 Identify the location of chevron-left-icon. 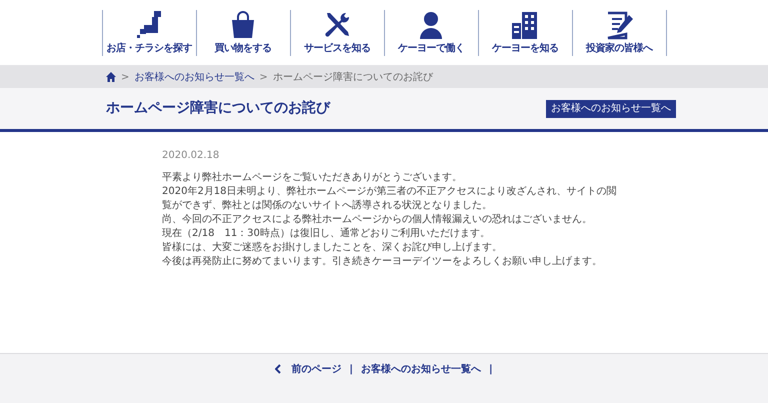
(278, 369).